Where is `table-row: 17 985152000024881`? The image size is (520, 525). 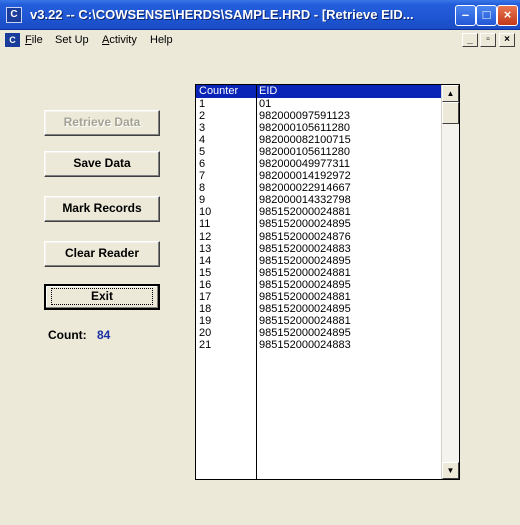
table-row: 17 985152000024881 is located at coordinates (318, 297).